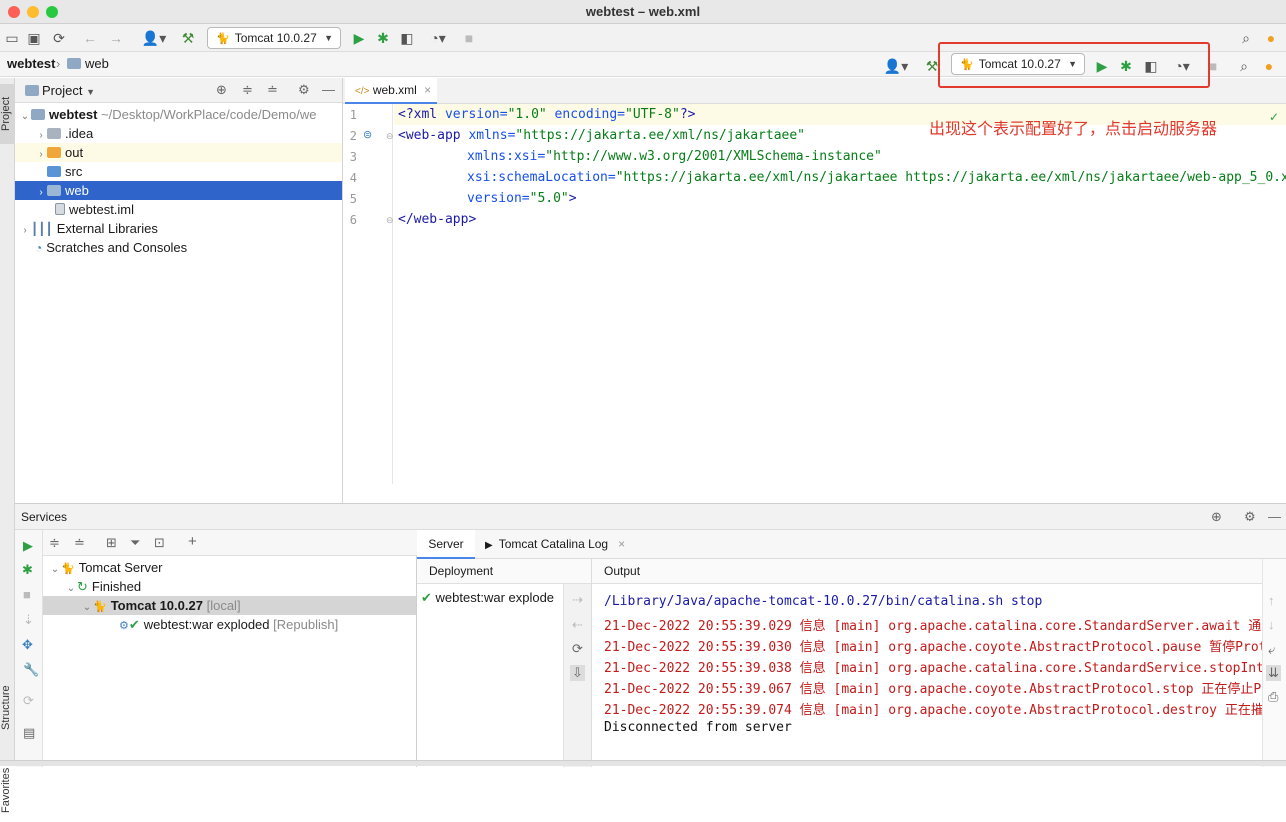 This screenshot has width=1286, height=822. Describe the element at coordinates (178, 228) in the screenshot. I see `tree-item-external-libraries: › ┃┃┃ External Libraries` at that location.